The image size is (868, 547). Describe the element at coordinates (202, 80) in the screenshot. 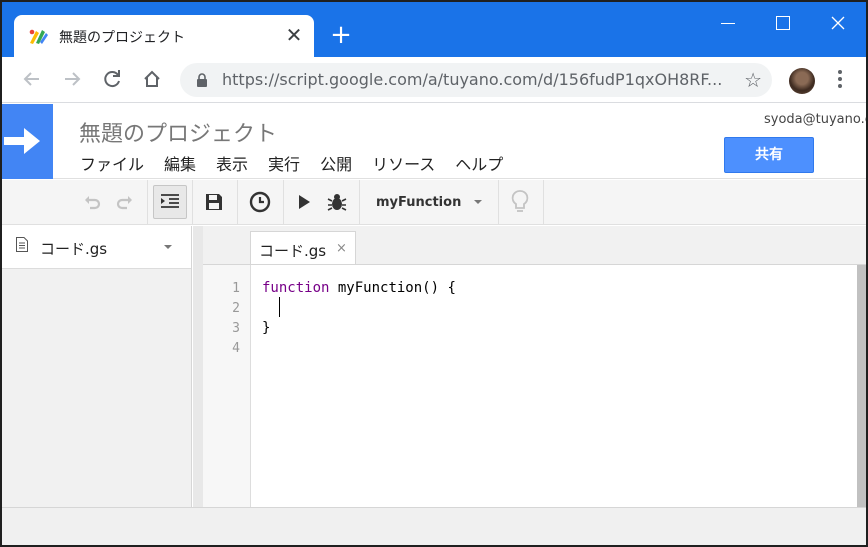

I see `lock-icon` at that location.